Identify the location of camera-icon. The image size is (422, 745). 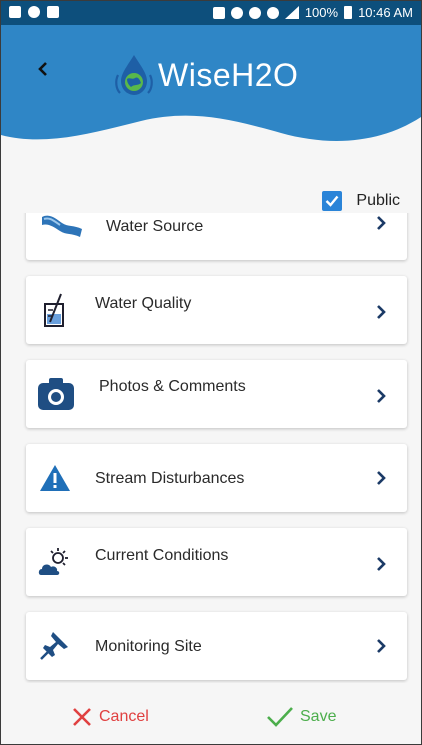
(56, 394).